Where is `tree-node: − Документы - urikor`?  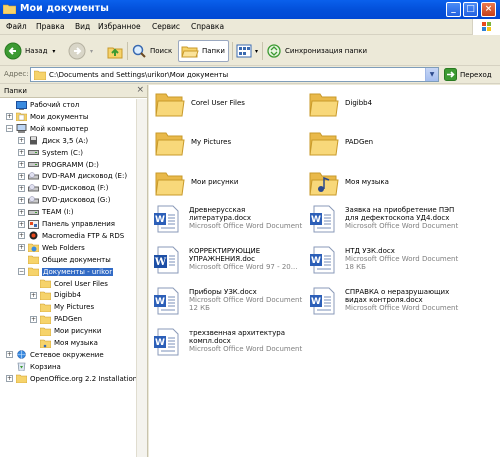
tree-node: − Документы - urikor is located at coordinates (66, 272).